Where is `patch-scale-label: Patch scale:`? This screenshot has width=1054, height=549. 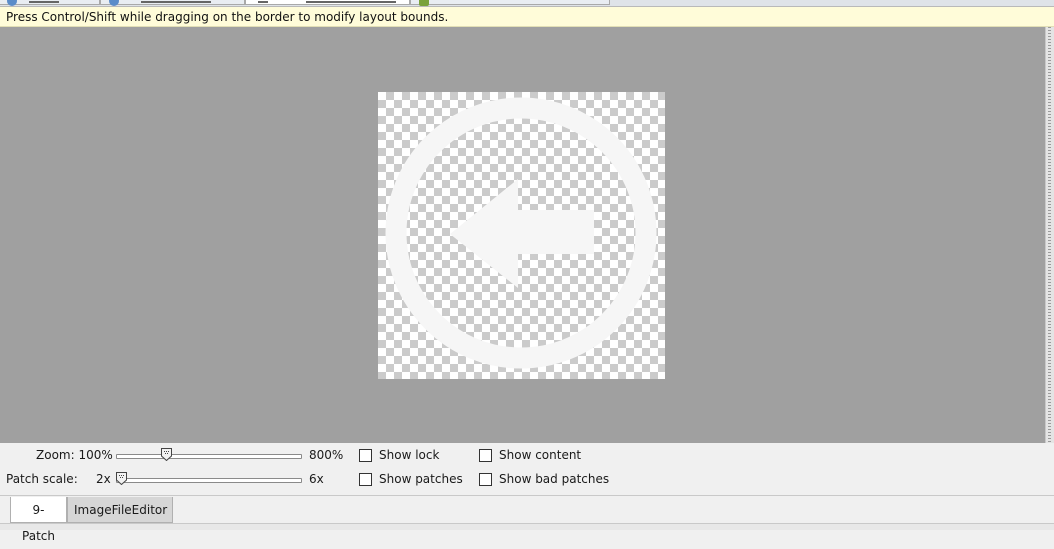 patch-scale-label: Patch scale: is located at coordinates (42, 479).